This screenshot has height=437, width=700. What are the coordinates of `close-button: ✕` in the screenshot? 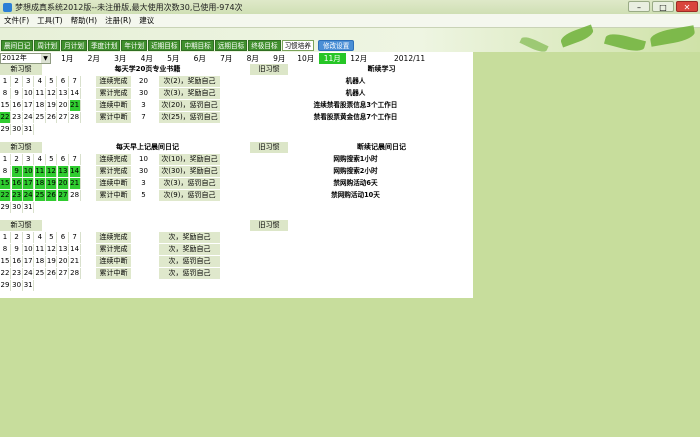 It's located at (687, 6).